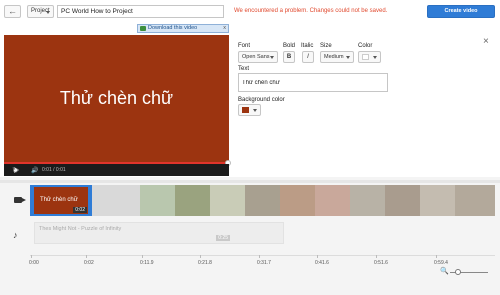  What do you see at coordinates (116, 170) in the screenshot?
I see `player-controls: 🔊 0:01 / 0:01` at bounding box center [116, 170].